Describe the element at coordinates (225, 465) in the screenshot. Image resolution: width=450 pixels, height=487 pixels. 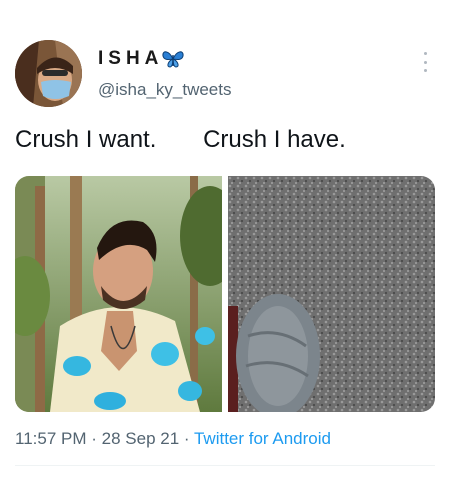
I see `divider` at that location.